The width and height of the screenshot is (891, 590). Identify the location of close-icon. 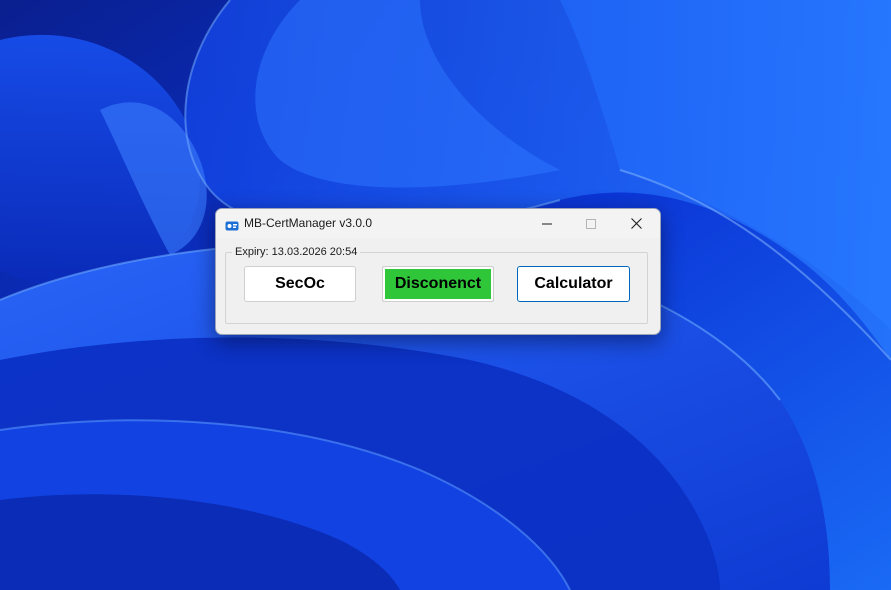
(636, 223).